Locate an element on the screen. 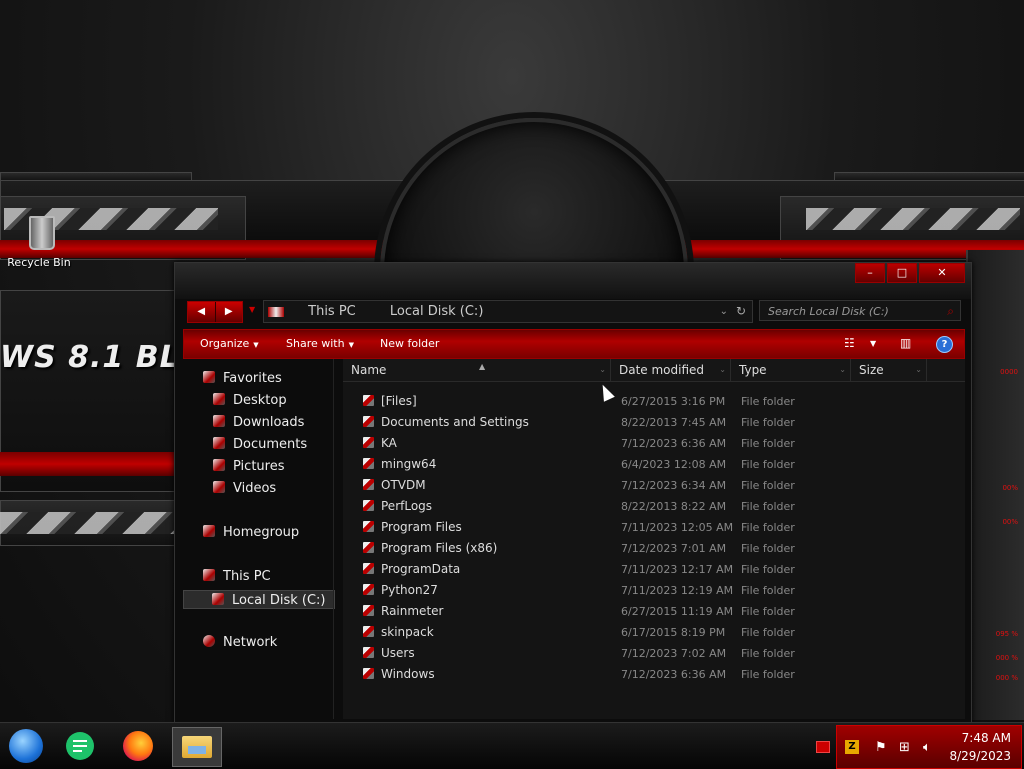  nav-label: Desktop is located at coordinates (260, 400).